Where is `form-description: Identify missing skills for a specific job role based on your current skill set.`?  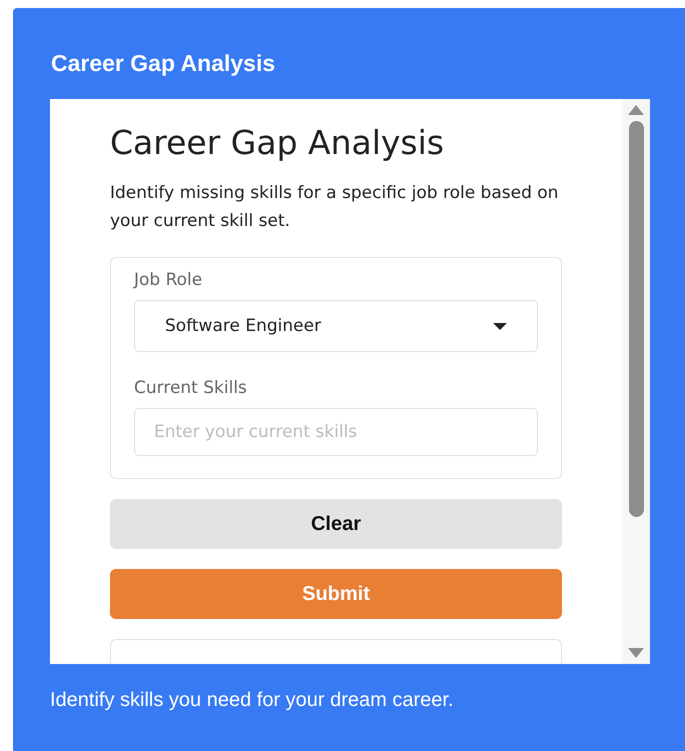 form-description: Identify missing skills for a specific job role based on your current skill set. is located at coordinates (335, 207).